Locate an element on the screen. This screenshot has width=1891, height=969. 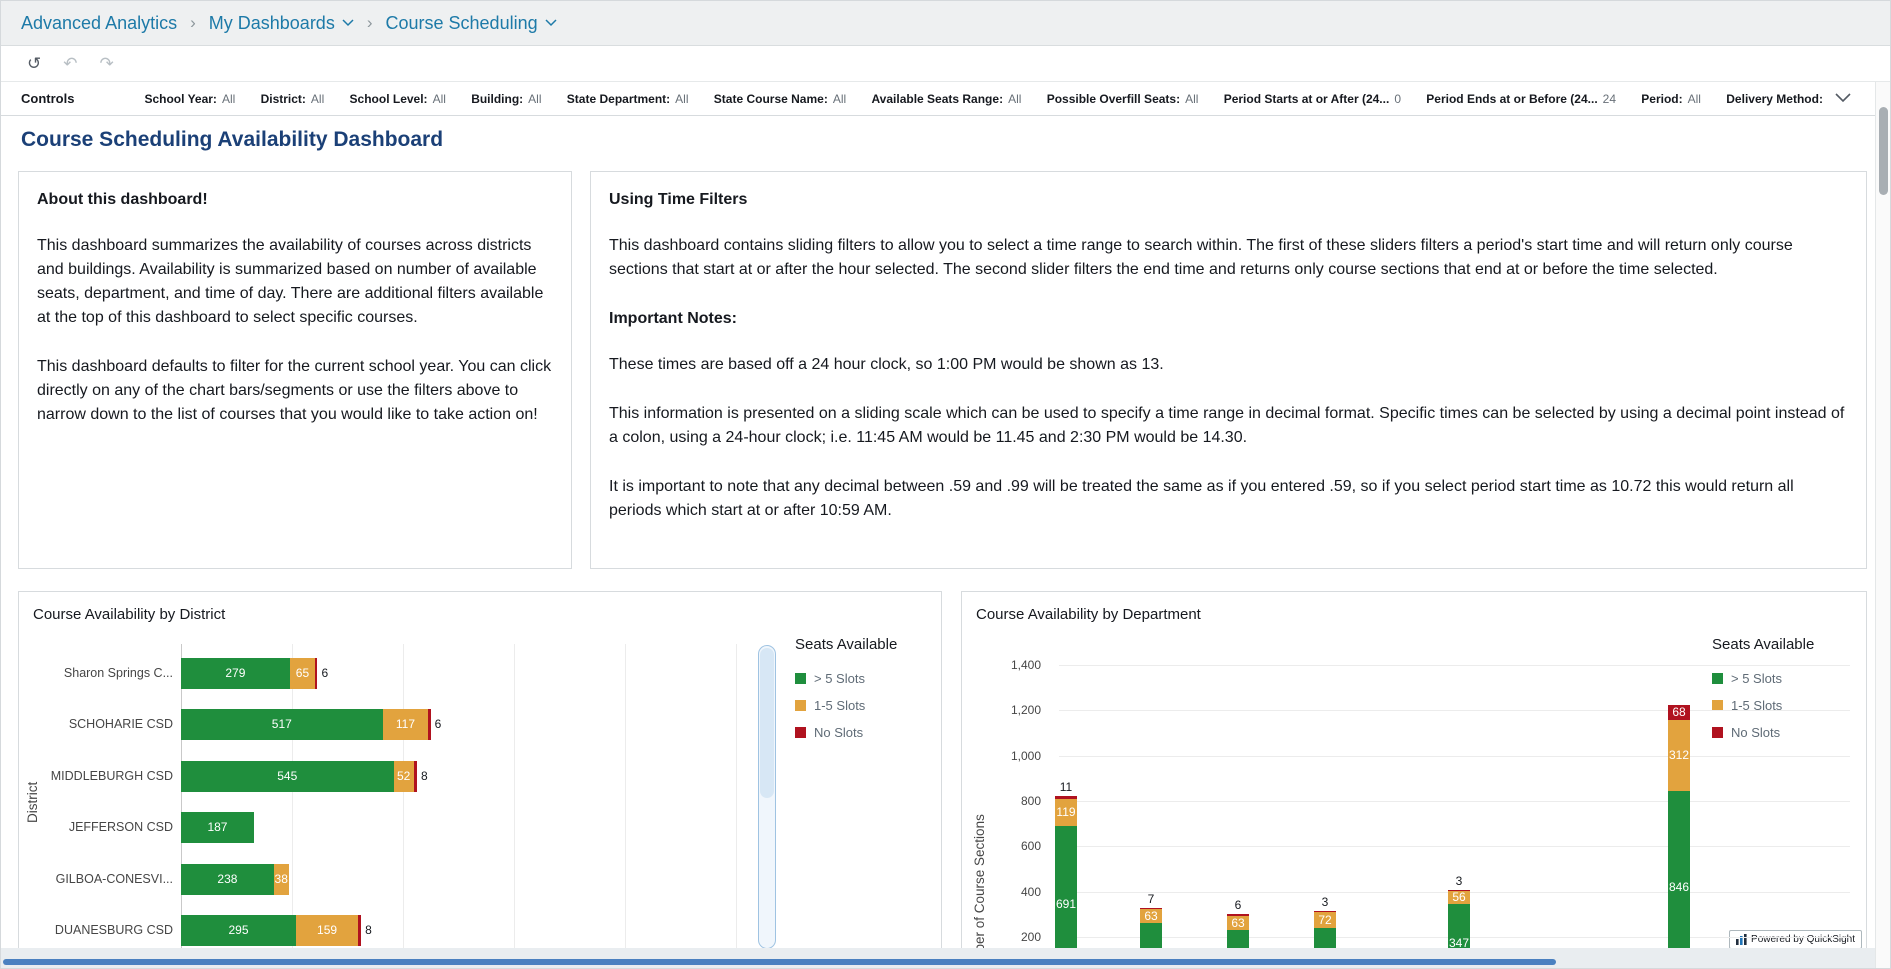
bar-segment: 347 is located at coordinates (1459, 926).